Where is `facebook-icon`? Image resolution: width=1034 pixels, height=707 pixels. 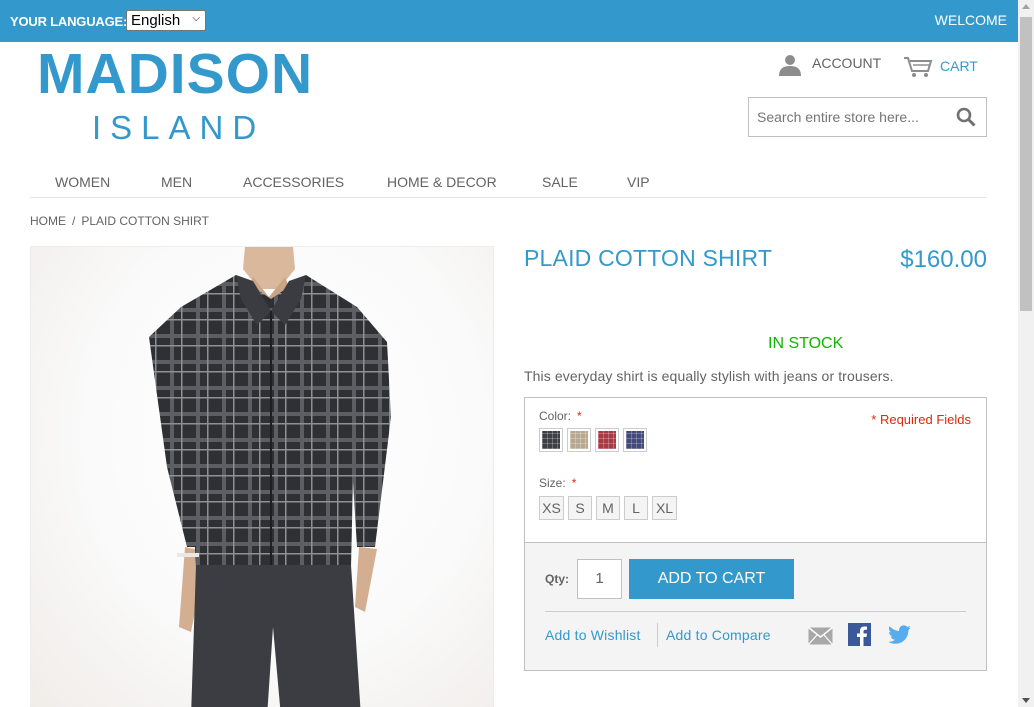
facebook-icon is located at coordinates (859, 634).